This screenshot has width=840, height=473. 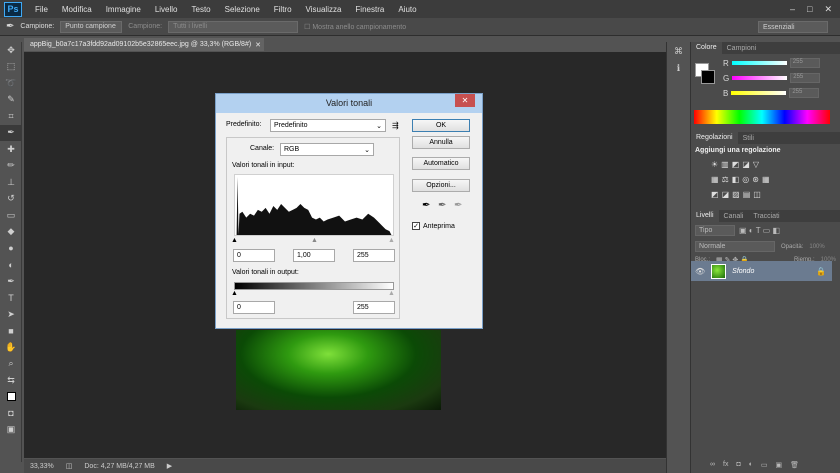 I want to click on close-tab-icon: ✕, so click(x=258, y=45).